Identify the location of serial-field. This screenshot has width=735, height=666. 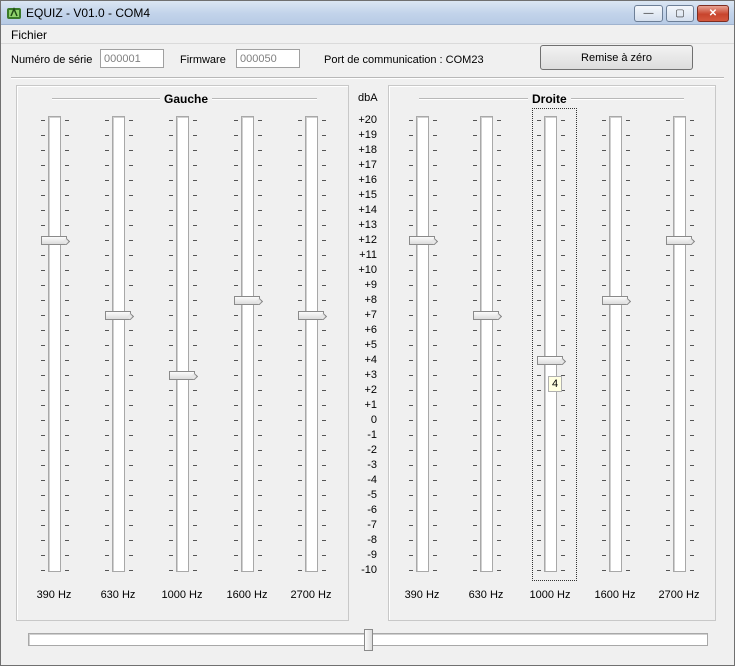
(132, 58).